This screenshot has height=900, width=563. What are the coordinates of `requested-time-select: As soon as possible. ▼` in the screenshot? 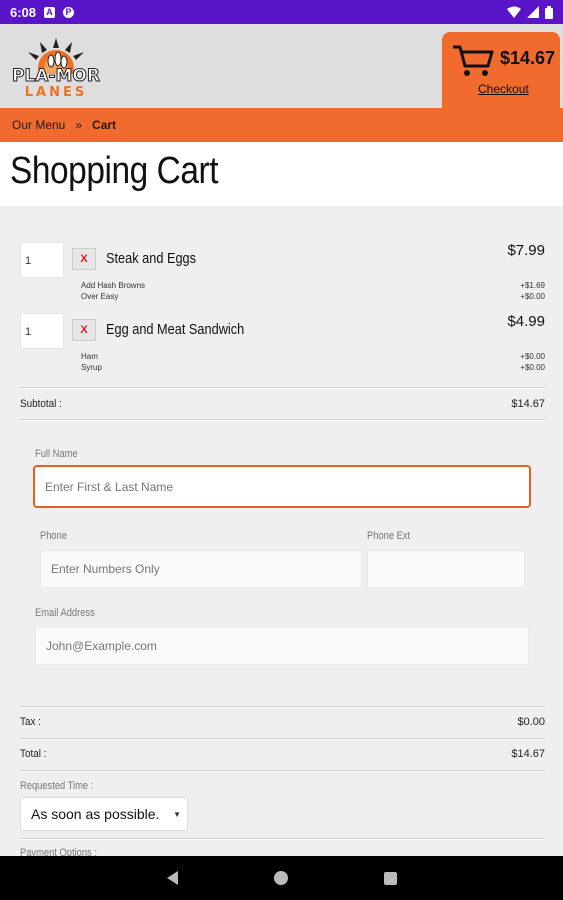 It's located at (104, 814).